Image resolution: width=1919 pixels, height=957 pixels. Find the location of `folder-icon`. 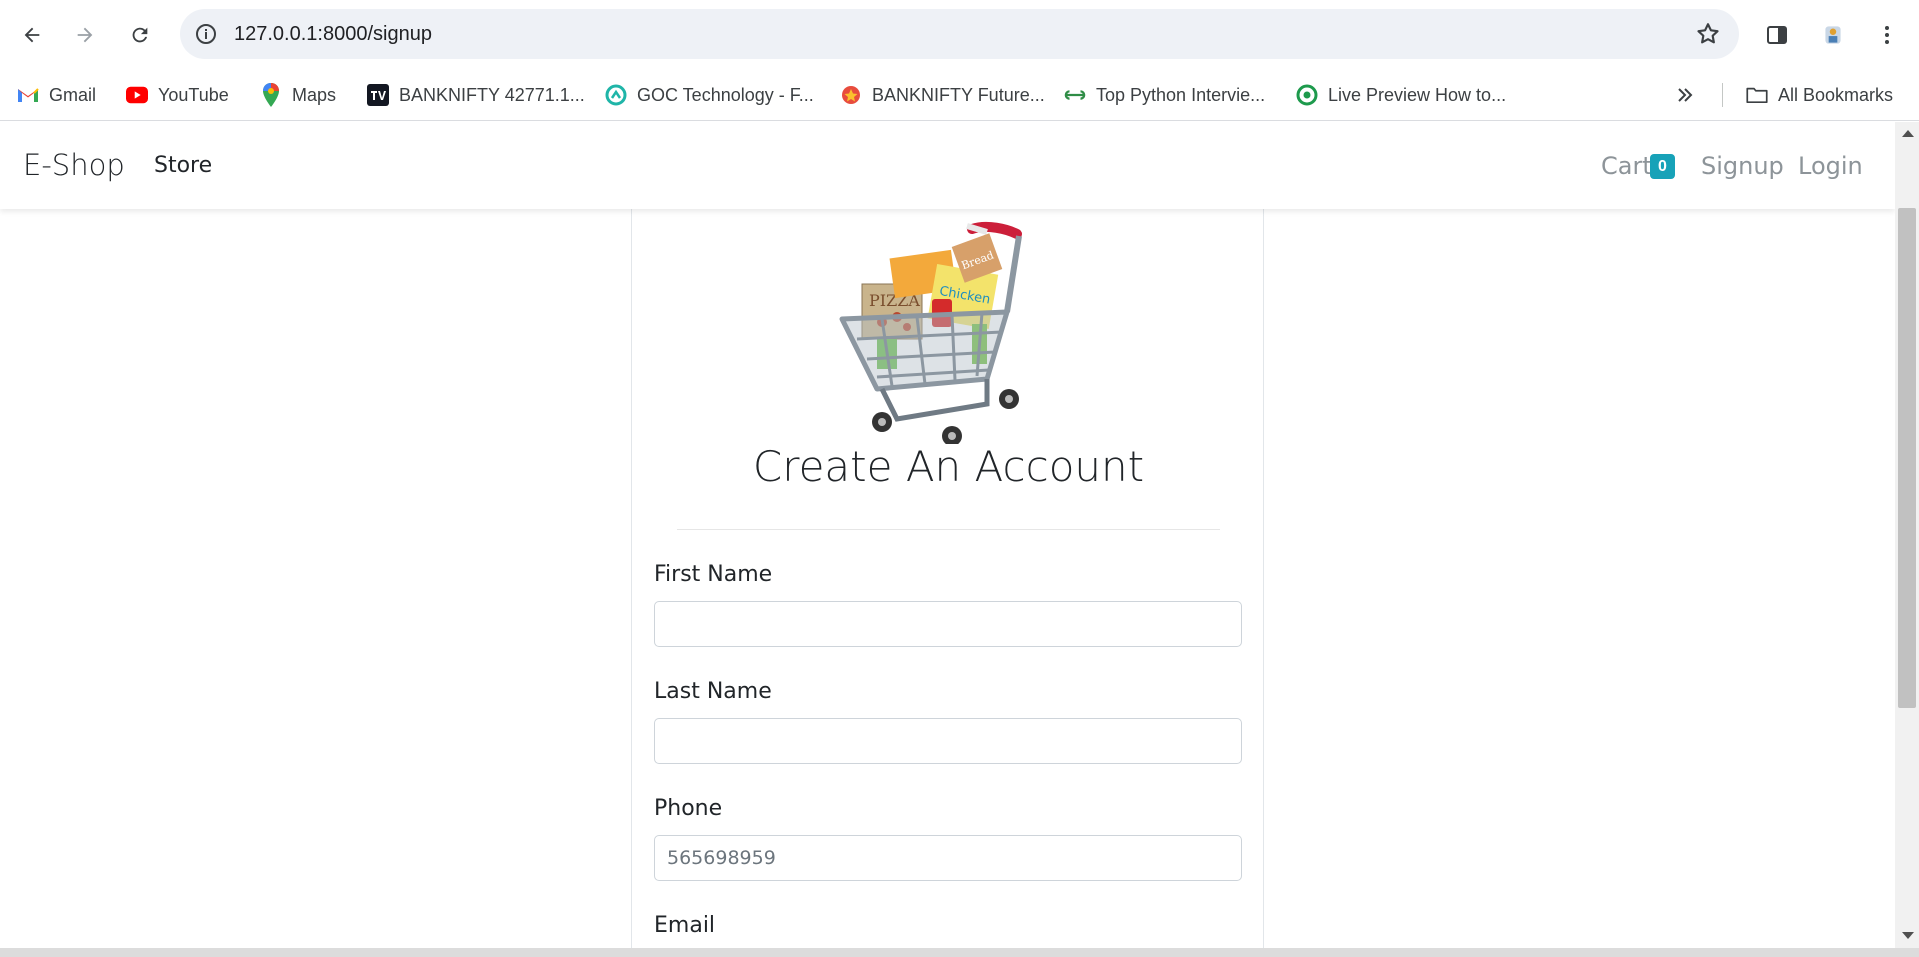

folder-icon is located at coordinates (1757, 95).